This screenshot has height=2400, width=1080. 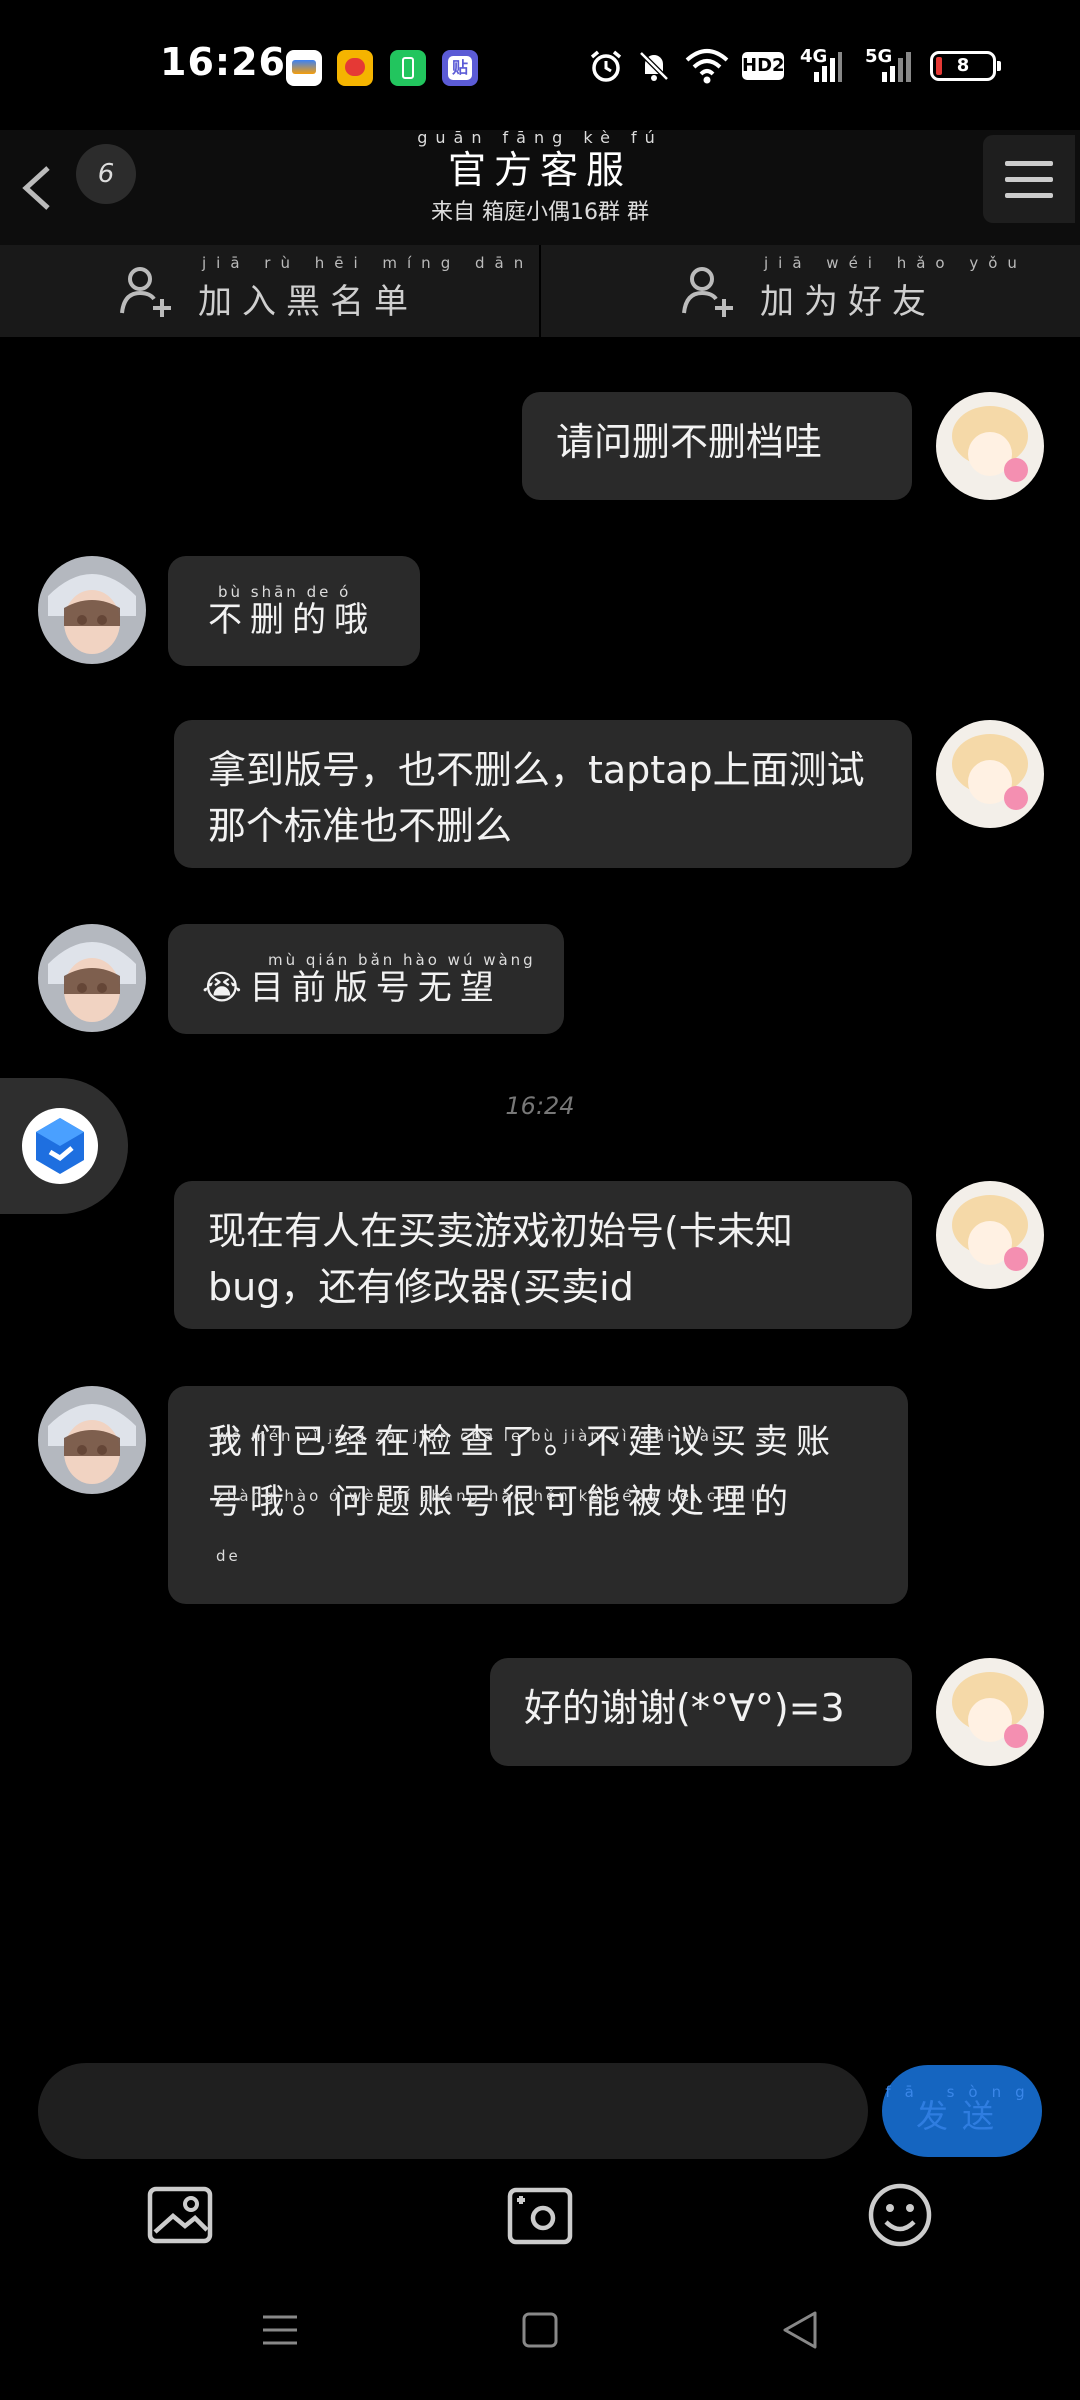 What do you see at coordinates (654, 66) in the screenshot?
I see `mute-bell-icon` at bounding box center [654, 66].